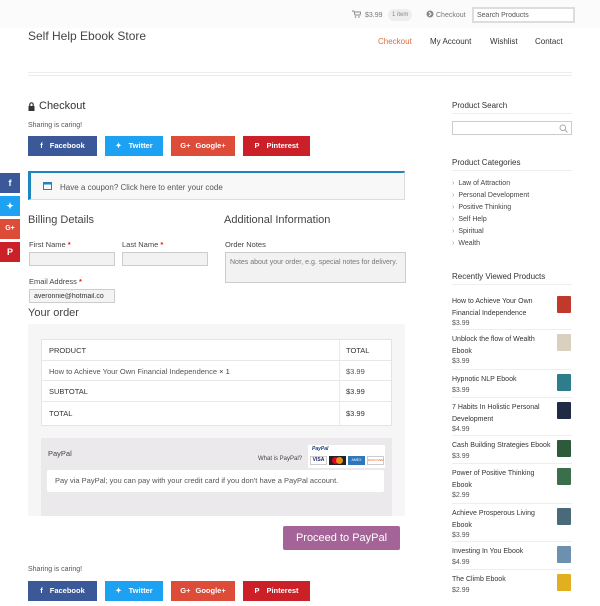 The height and width of the screenshot is (606, 600). What do you see at coordinates (87, 36) in the screenshot?
I see `site-title: Self Help Ebook Store` at bounding box center [87, 36].